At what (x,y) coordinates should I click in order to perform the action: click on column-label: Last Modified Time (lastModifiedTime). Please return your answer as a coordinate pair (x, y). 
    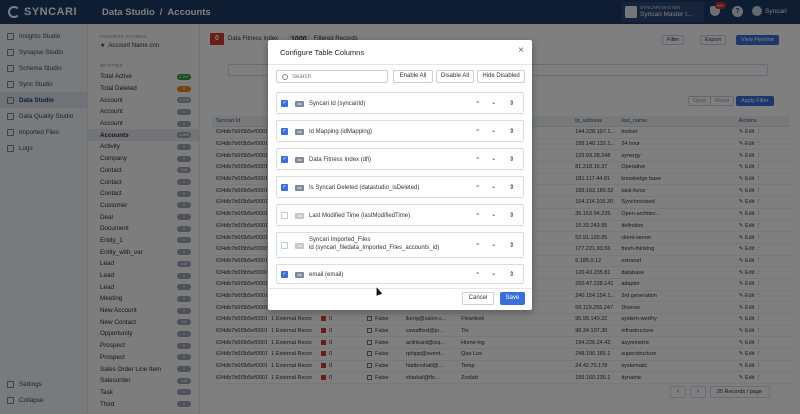
    Looking at the image, I should click on (359, 216).